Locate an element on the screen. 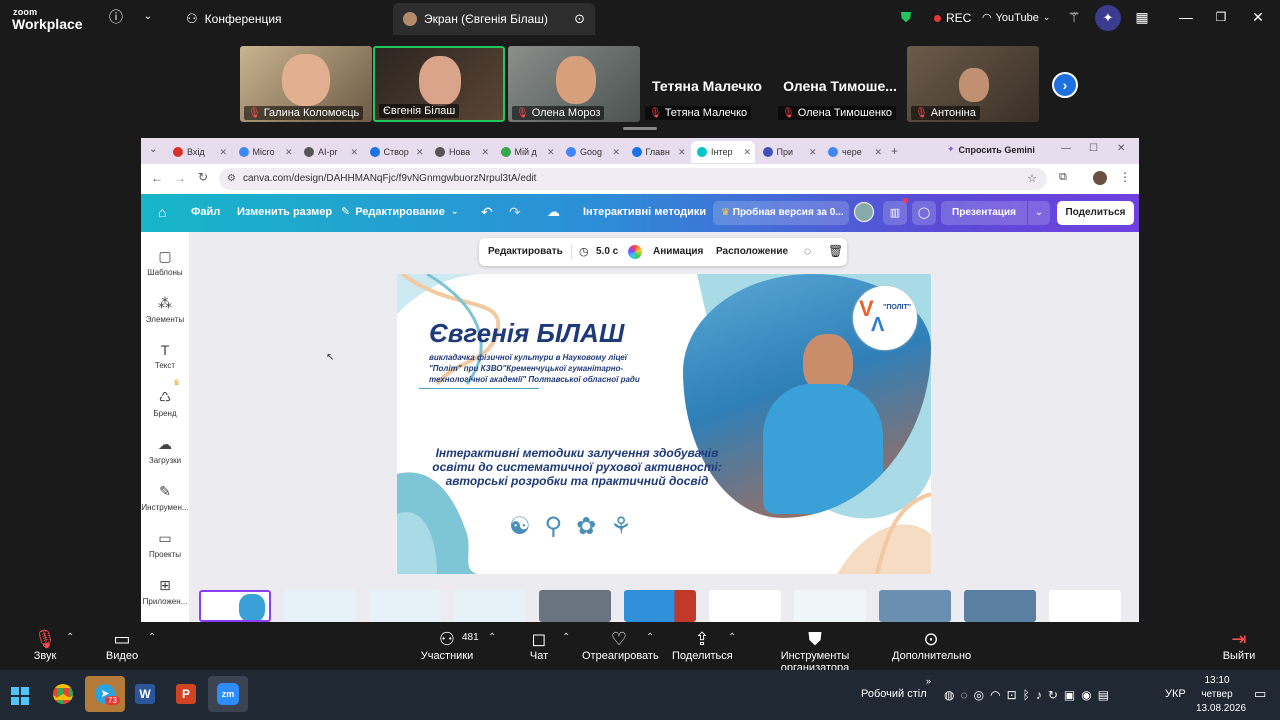  audio-button: 🎙 Звук is located at coordinates (45, 645).